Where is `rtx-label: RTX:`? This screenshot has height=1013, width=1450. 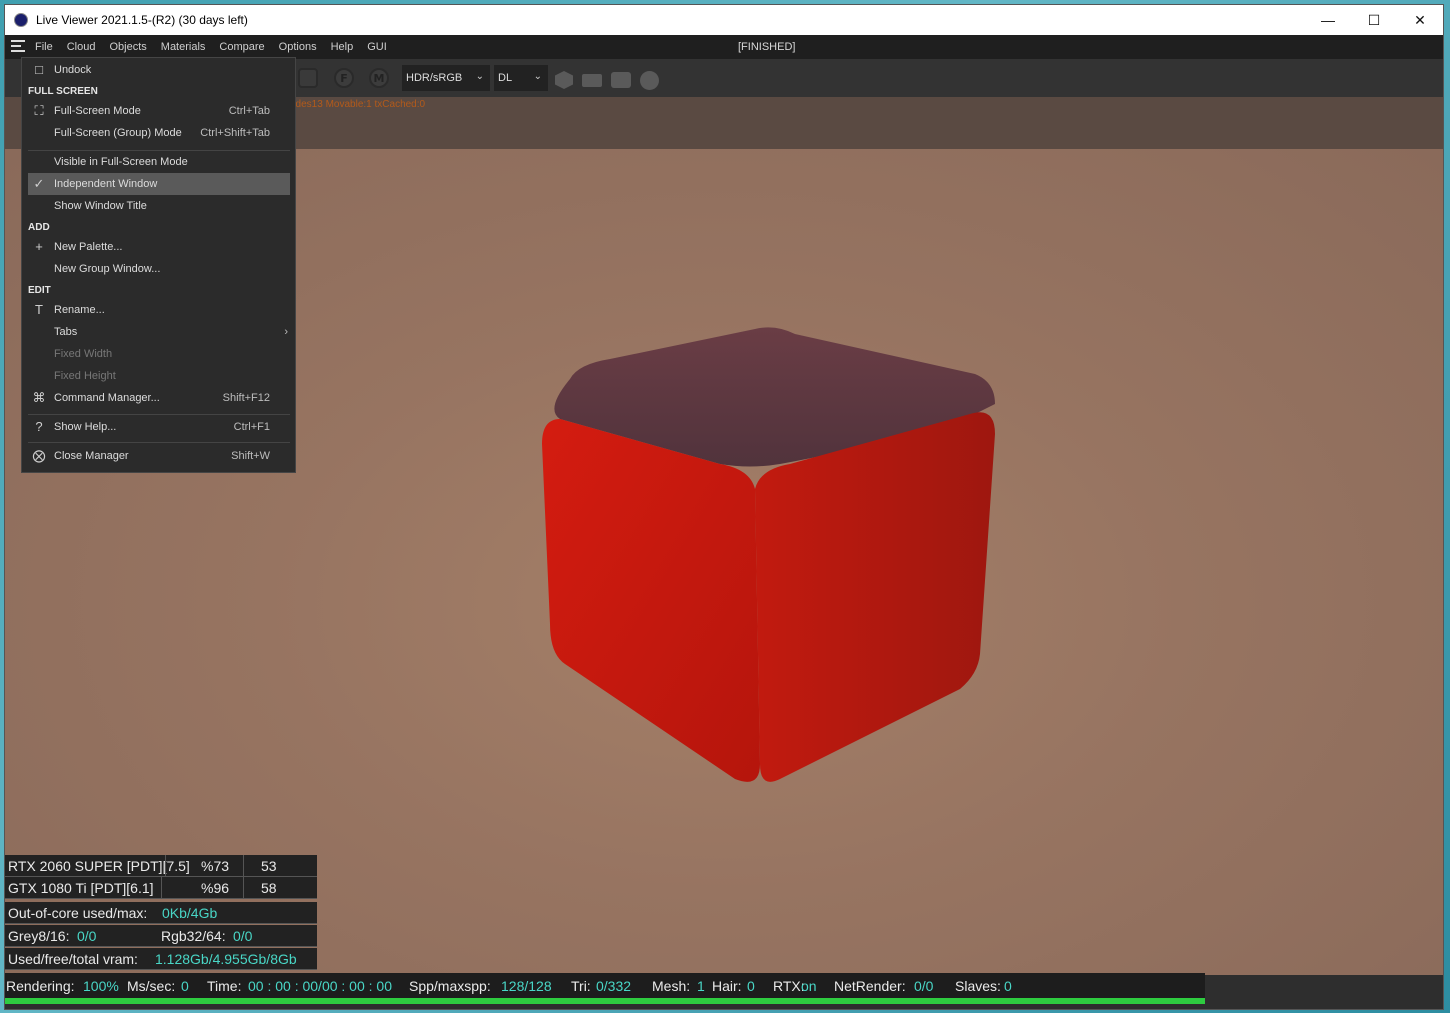
rtx-label: RTX: is located at coordinates (789, 986).